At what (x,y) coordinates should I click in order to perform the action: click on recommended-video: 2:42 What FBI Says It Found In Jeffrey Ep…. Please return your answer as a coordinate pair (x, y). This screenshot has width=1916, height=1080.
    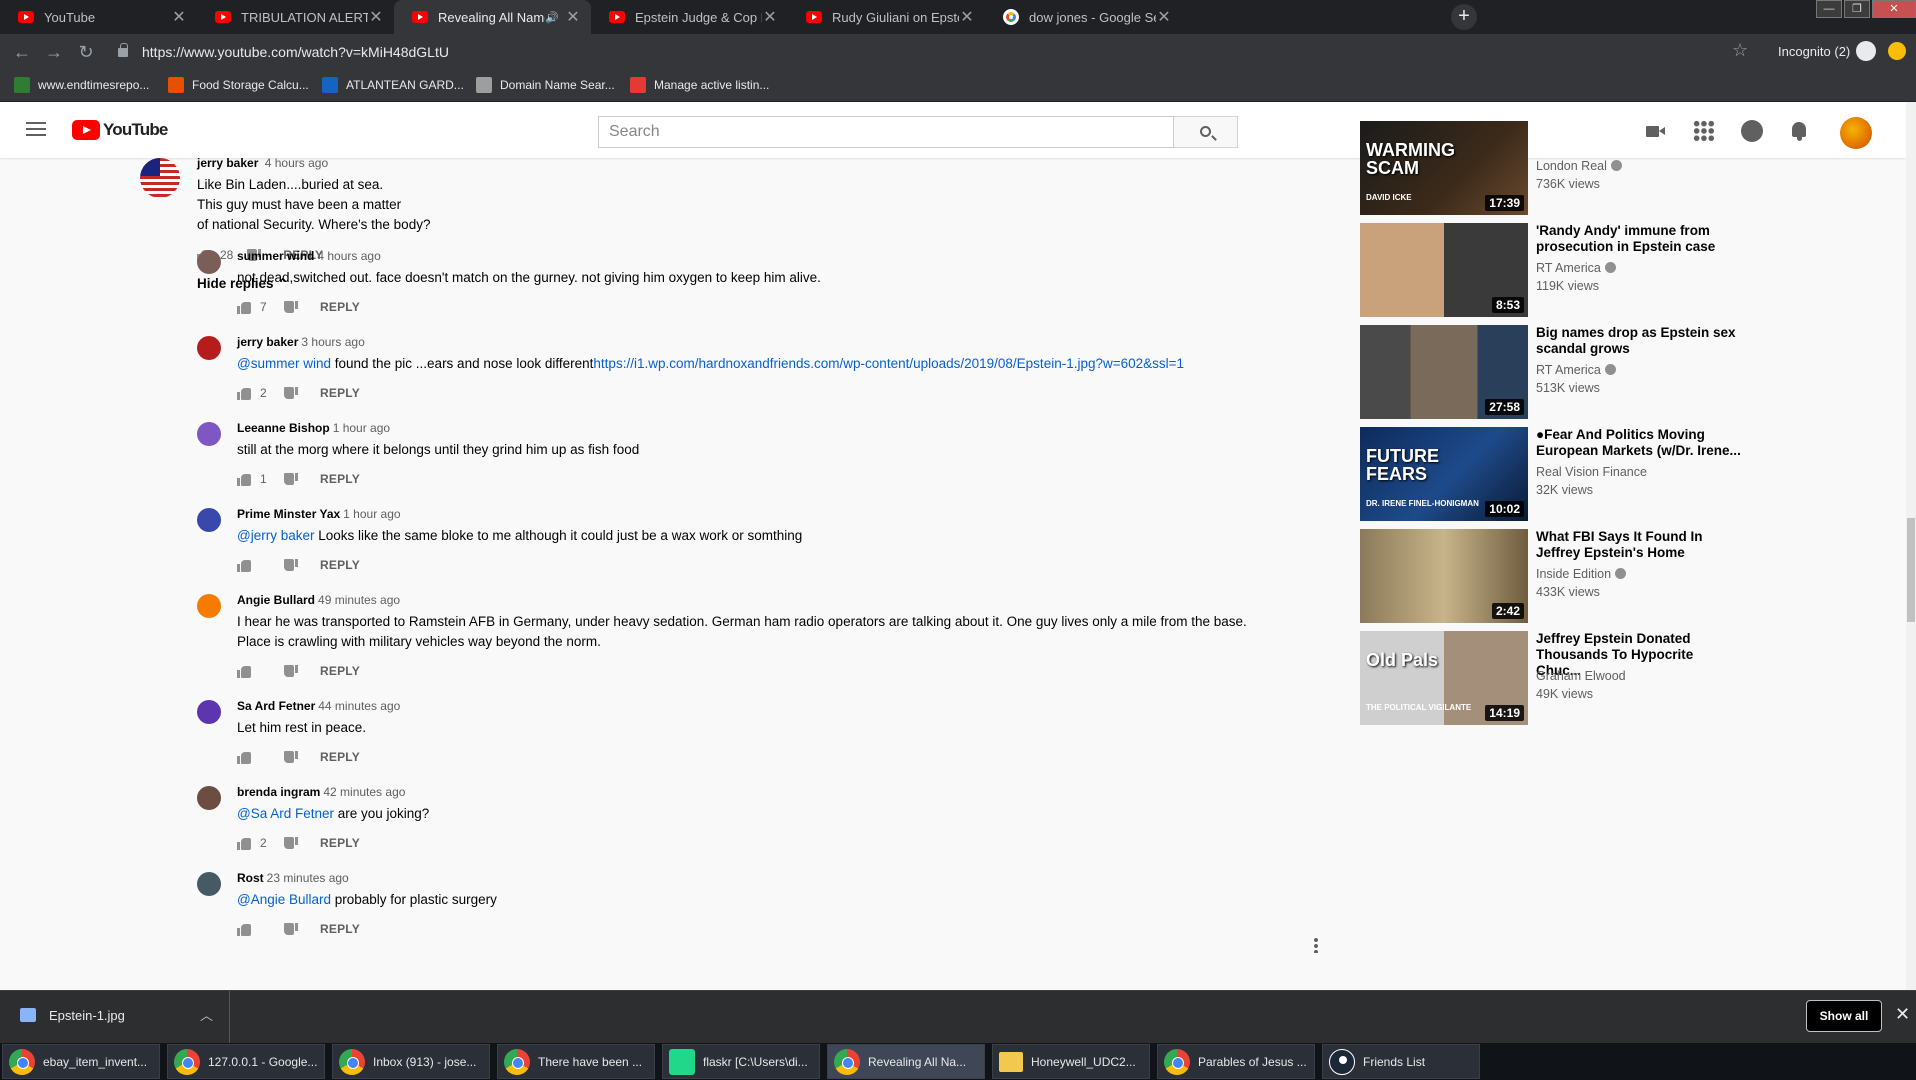
    Looking at the image, I should click on (1628, 576).